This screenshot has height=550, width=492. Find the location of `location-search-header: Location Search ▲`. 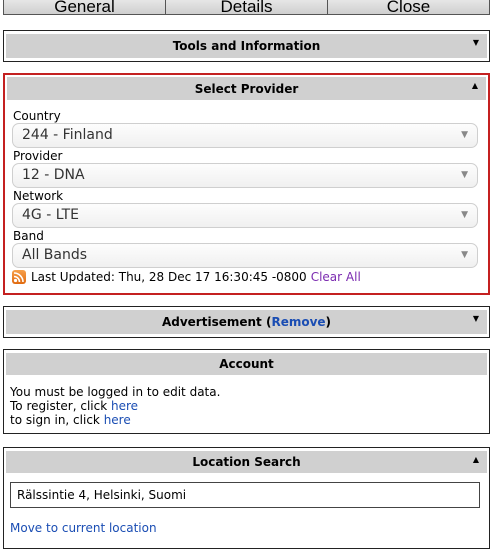

location-search-header: Location Search ▲ is located at coordinates (246, 462).